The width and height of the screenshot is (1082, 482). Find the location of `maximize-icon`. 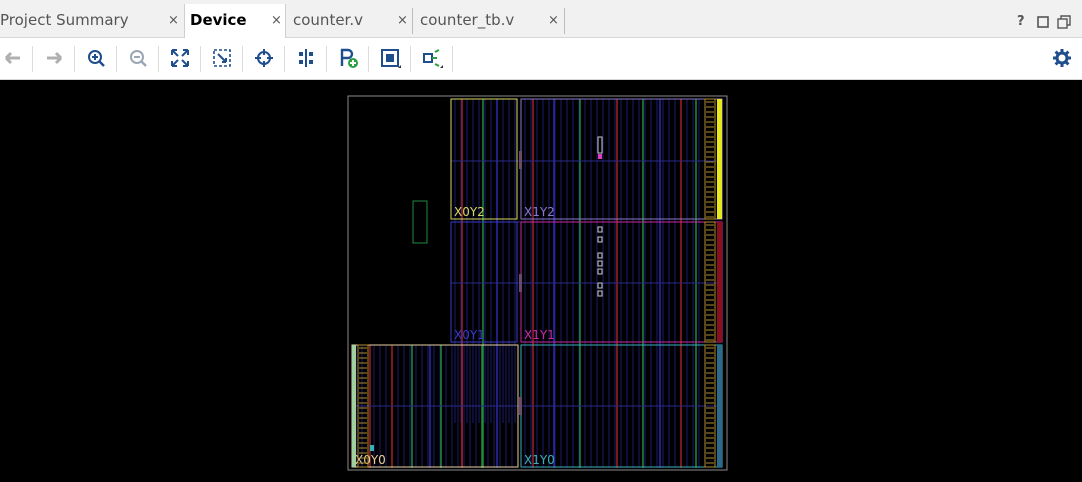

maximize-icon is located at coordinates (1064, 24).